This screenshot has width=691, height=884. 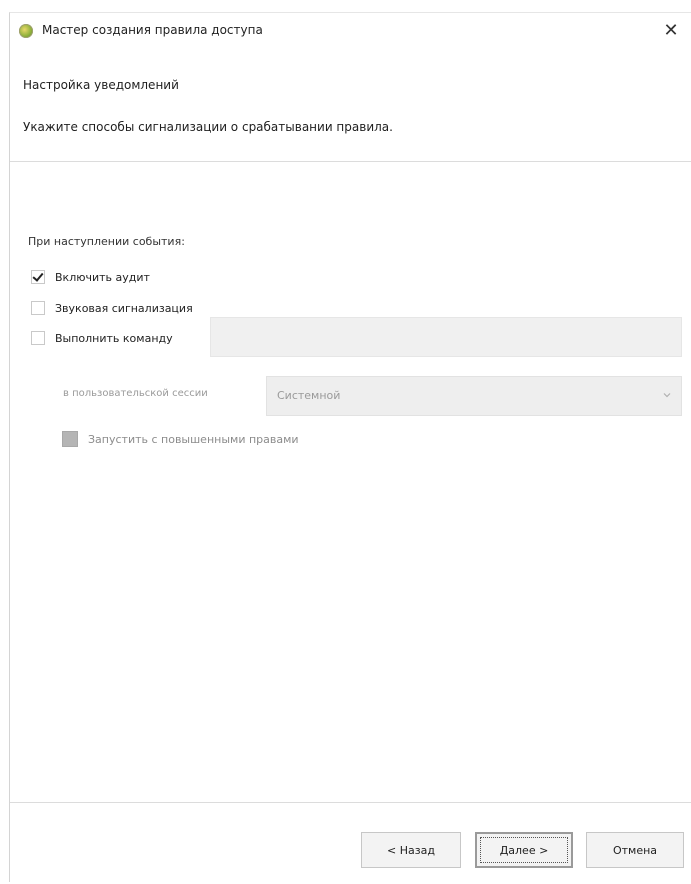 What do you see at coordinates (152, 30) in the screenshot?
I see `window-title: Мастер создания правила доступа` at bounding box center [152, 30].